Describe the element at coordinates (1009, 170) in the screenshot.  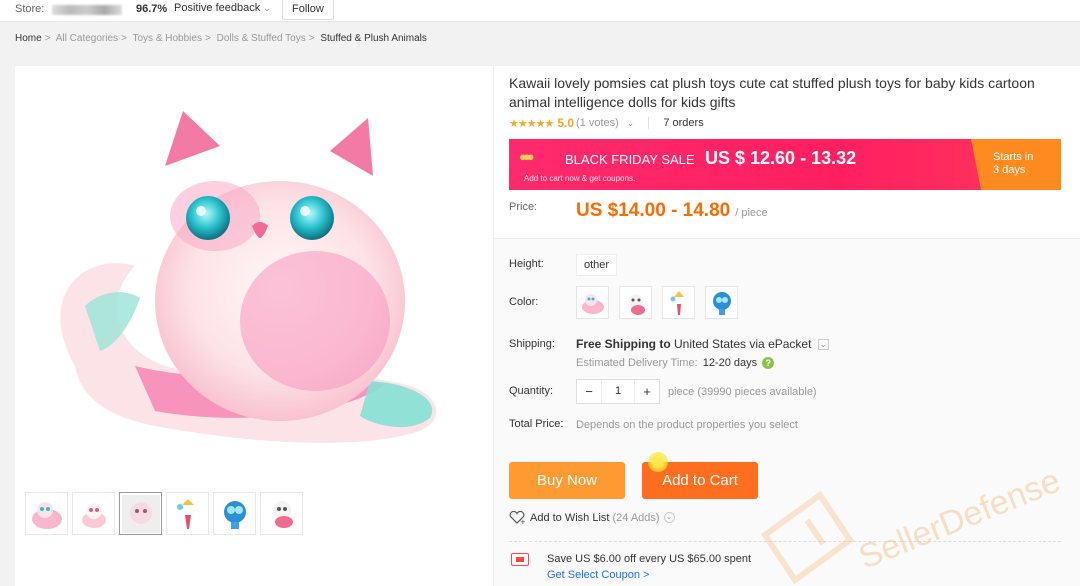
I see `starts-days: 3 days` at that location.